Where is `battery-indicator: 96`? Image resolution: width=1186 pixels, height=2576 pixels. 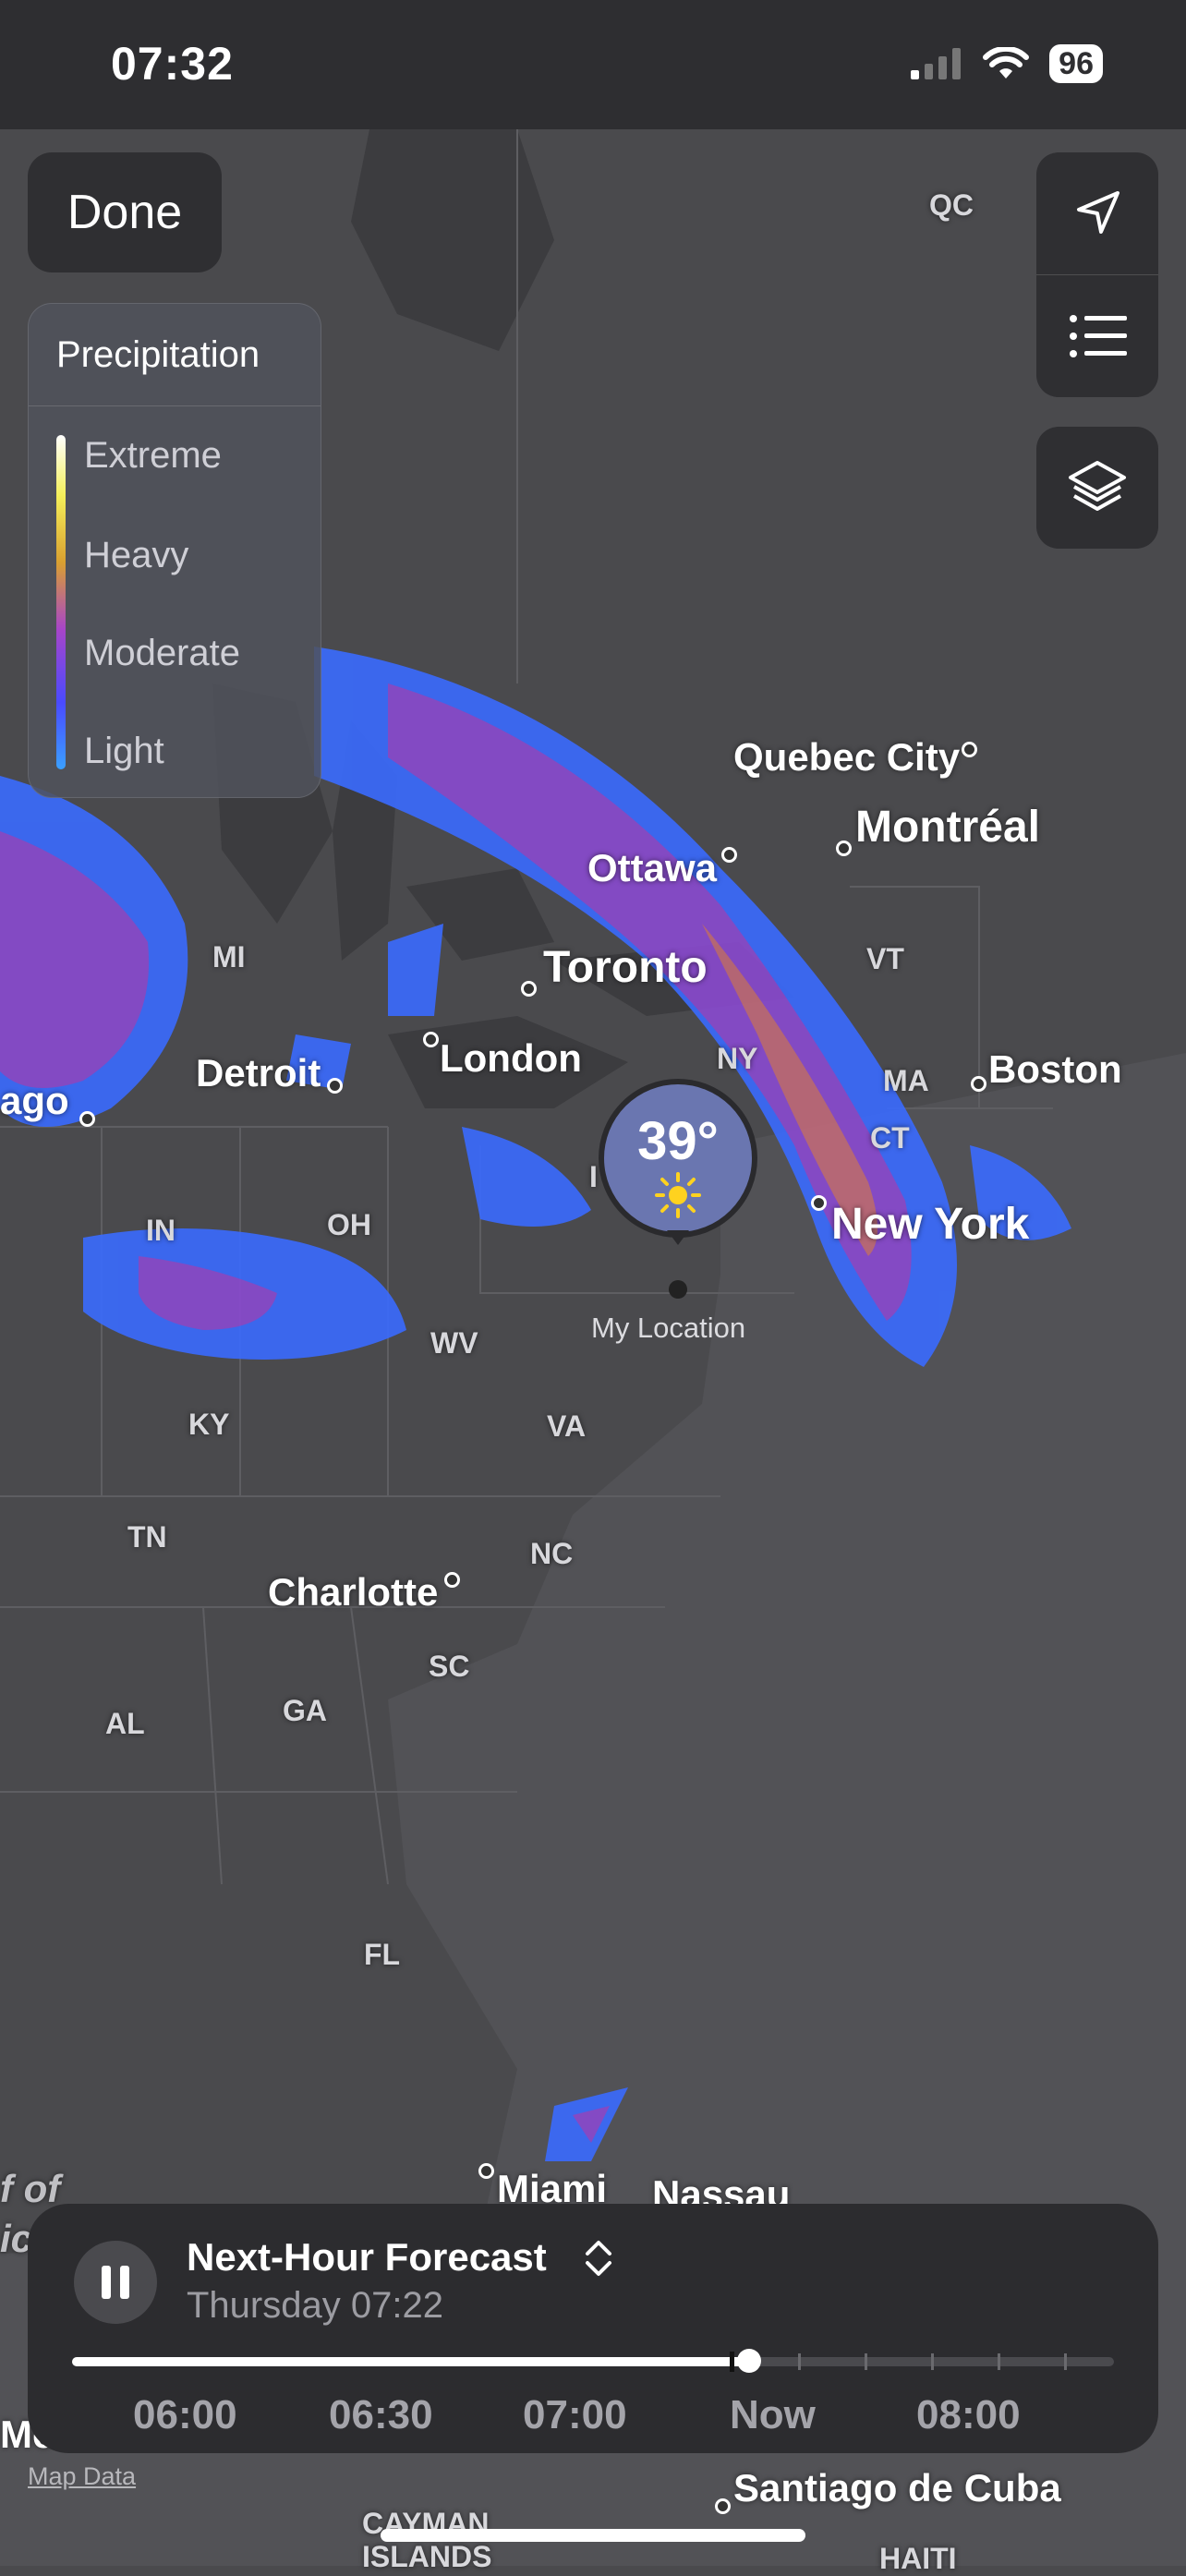
battery-indicator: 96 is located at coordinates (1076, 63).